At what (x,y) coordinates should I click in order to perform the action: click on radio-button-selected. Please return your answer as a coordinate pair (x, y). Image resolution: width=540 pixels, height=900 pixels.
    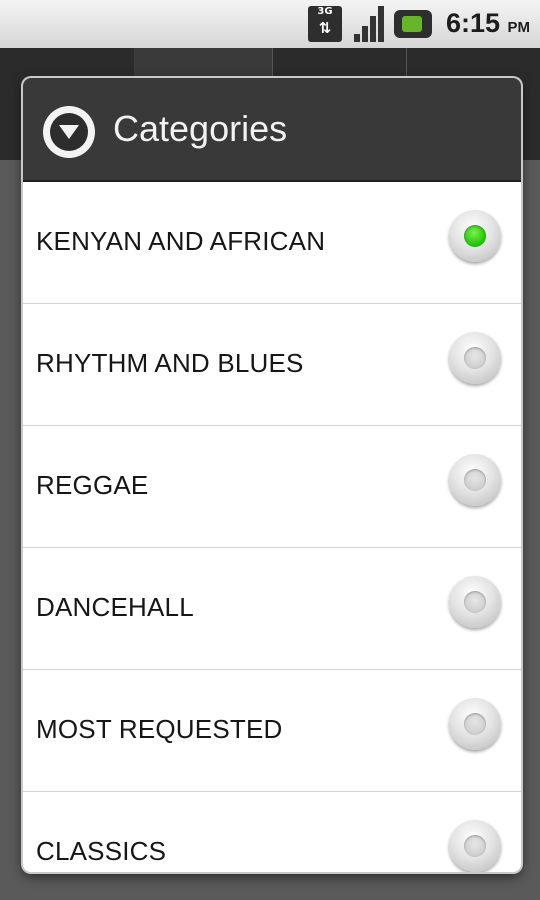
    Looking at the image, I should click on (475, 236).